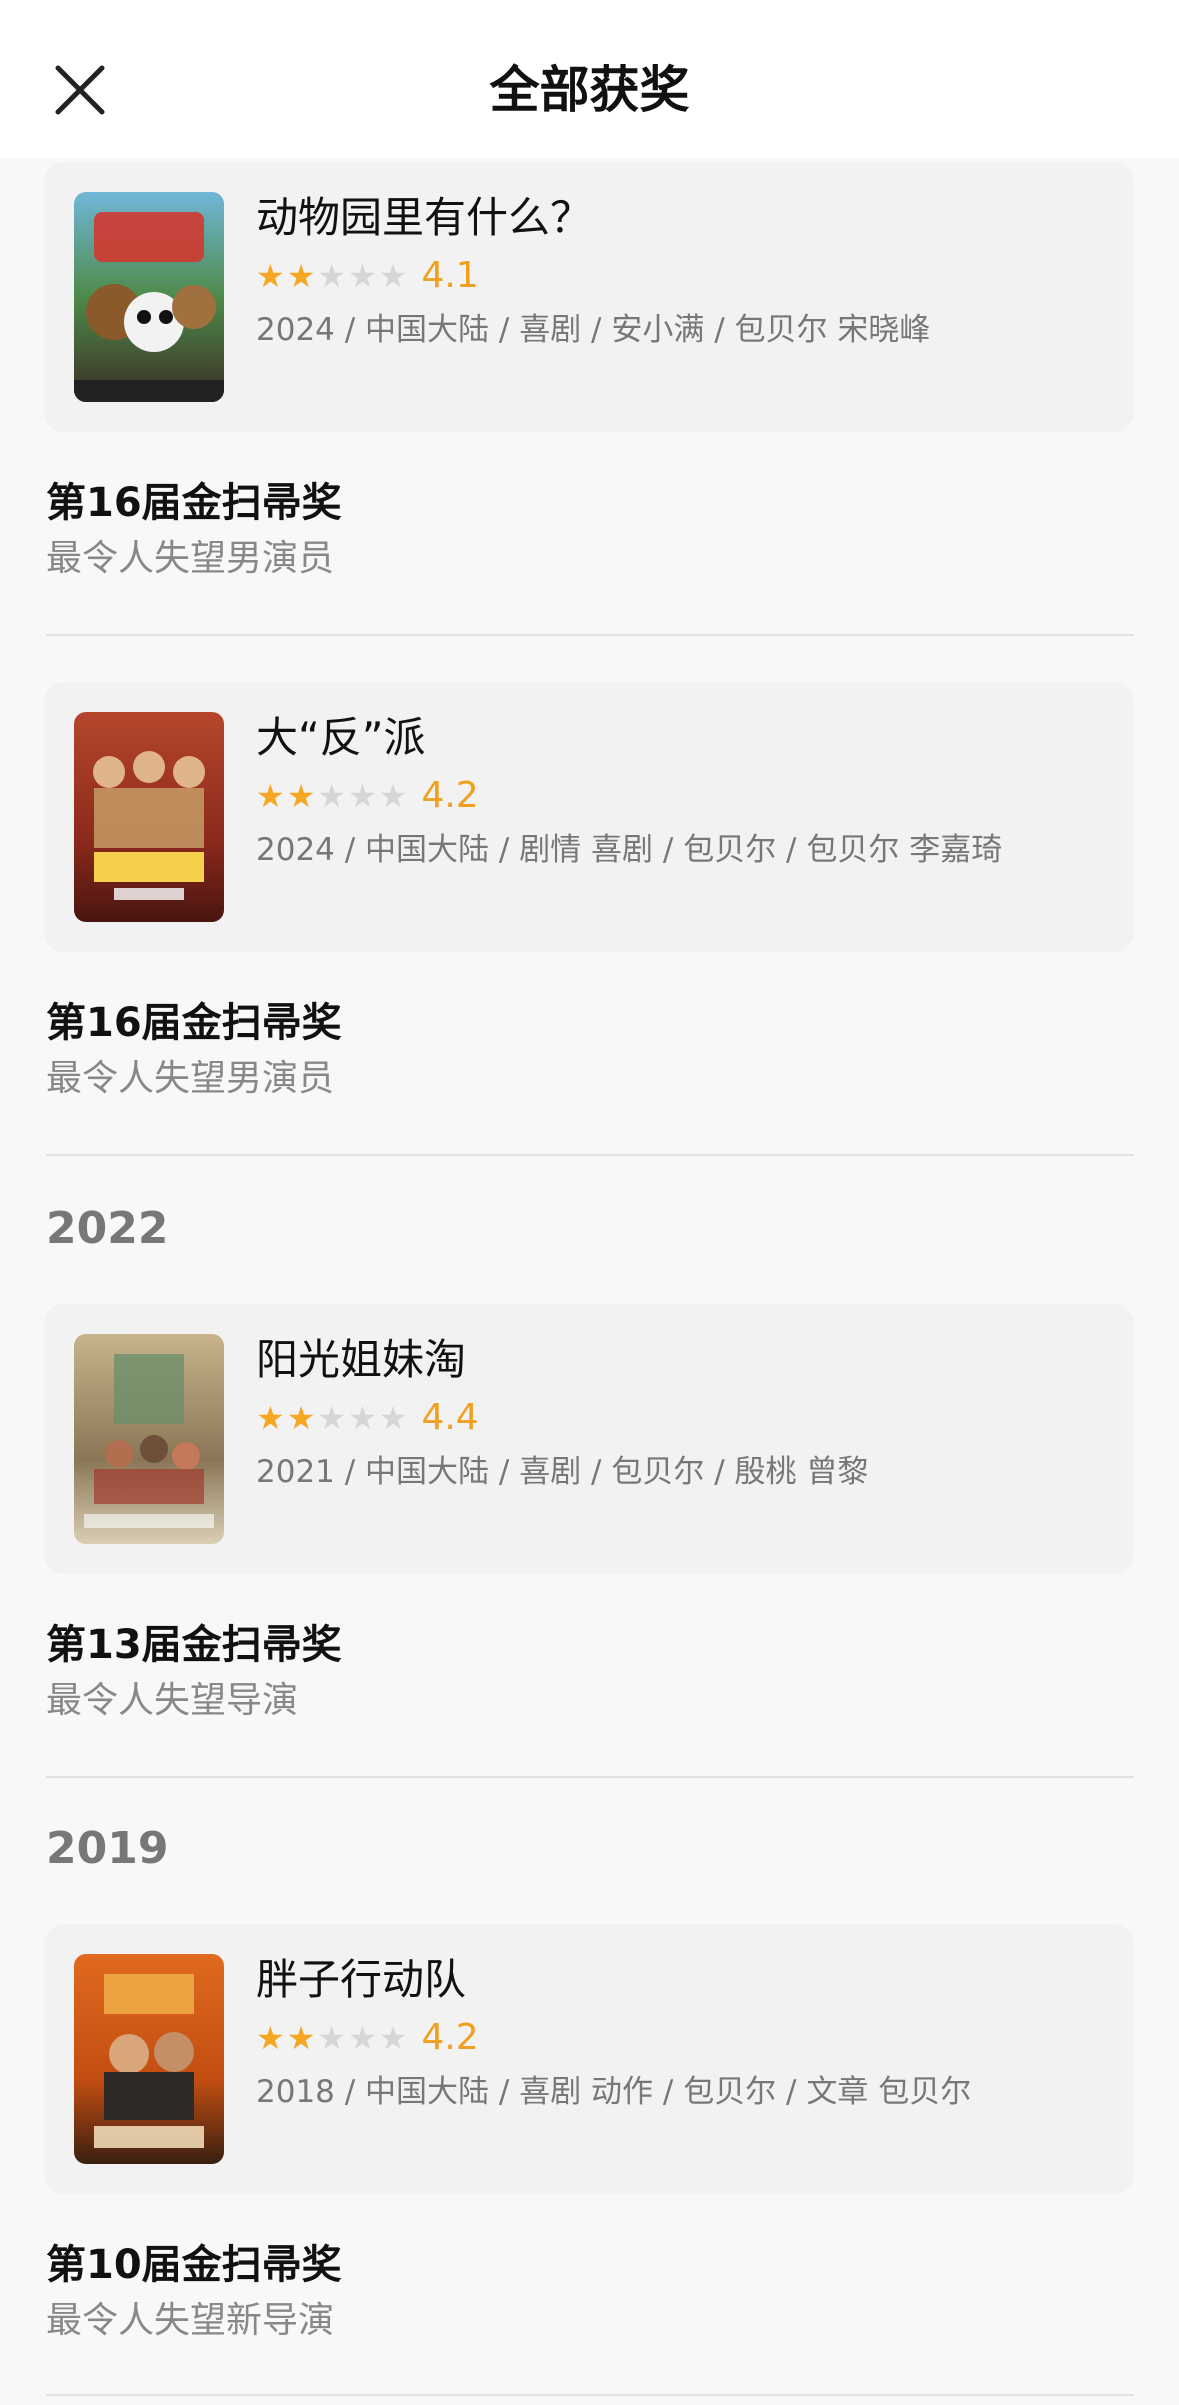 Image resolution: width=1179 pixels, height=2405 pixels. Describe the element at coordinates (341, 737) in the screenshot. I see `movie-title: 大“反”派` at that location.